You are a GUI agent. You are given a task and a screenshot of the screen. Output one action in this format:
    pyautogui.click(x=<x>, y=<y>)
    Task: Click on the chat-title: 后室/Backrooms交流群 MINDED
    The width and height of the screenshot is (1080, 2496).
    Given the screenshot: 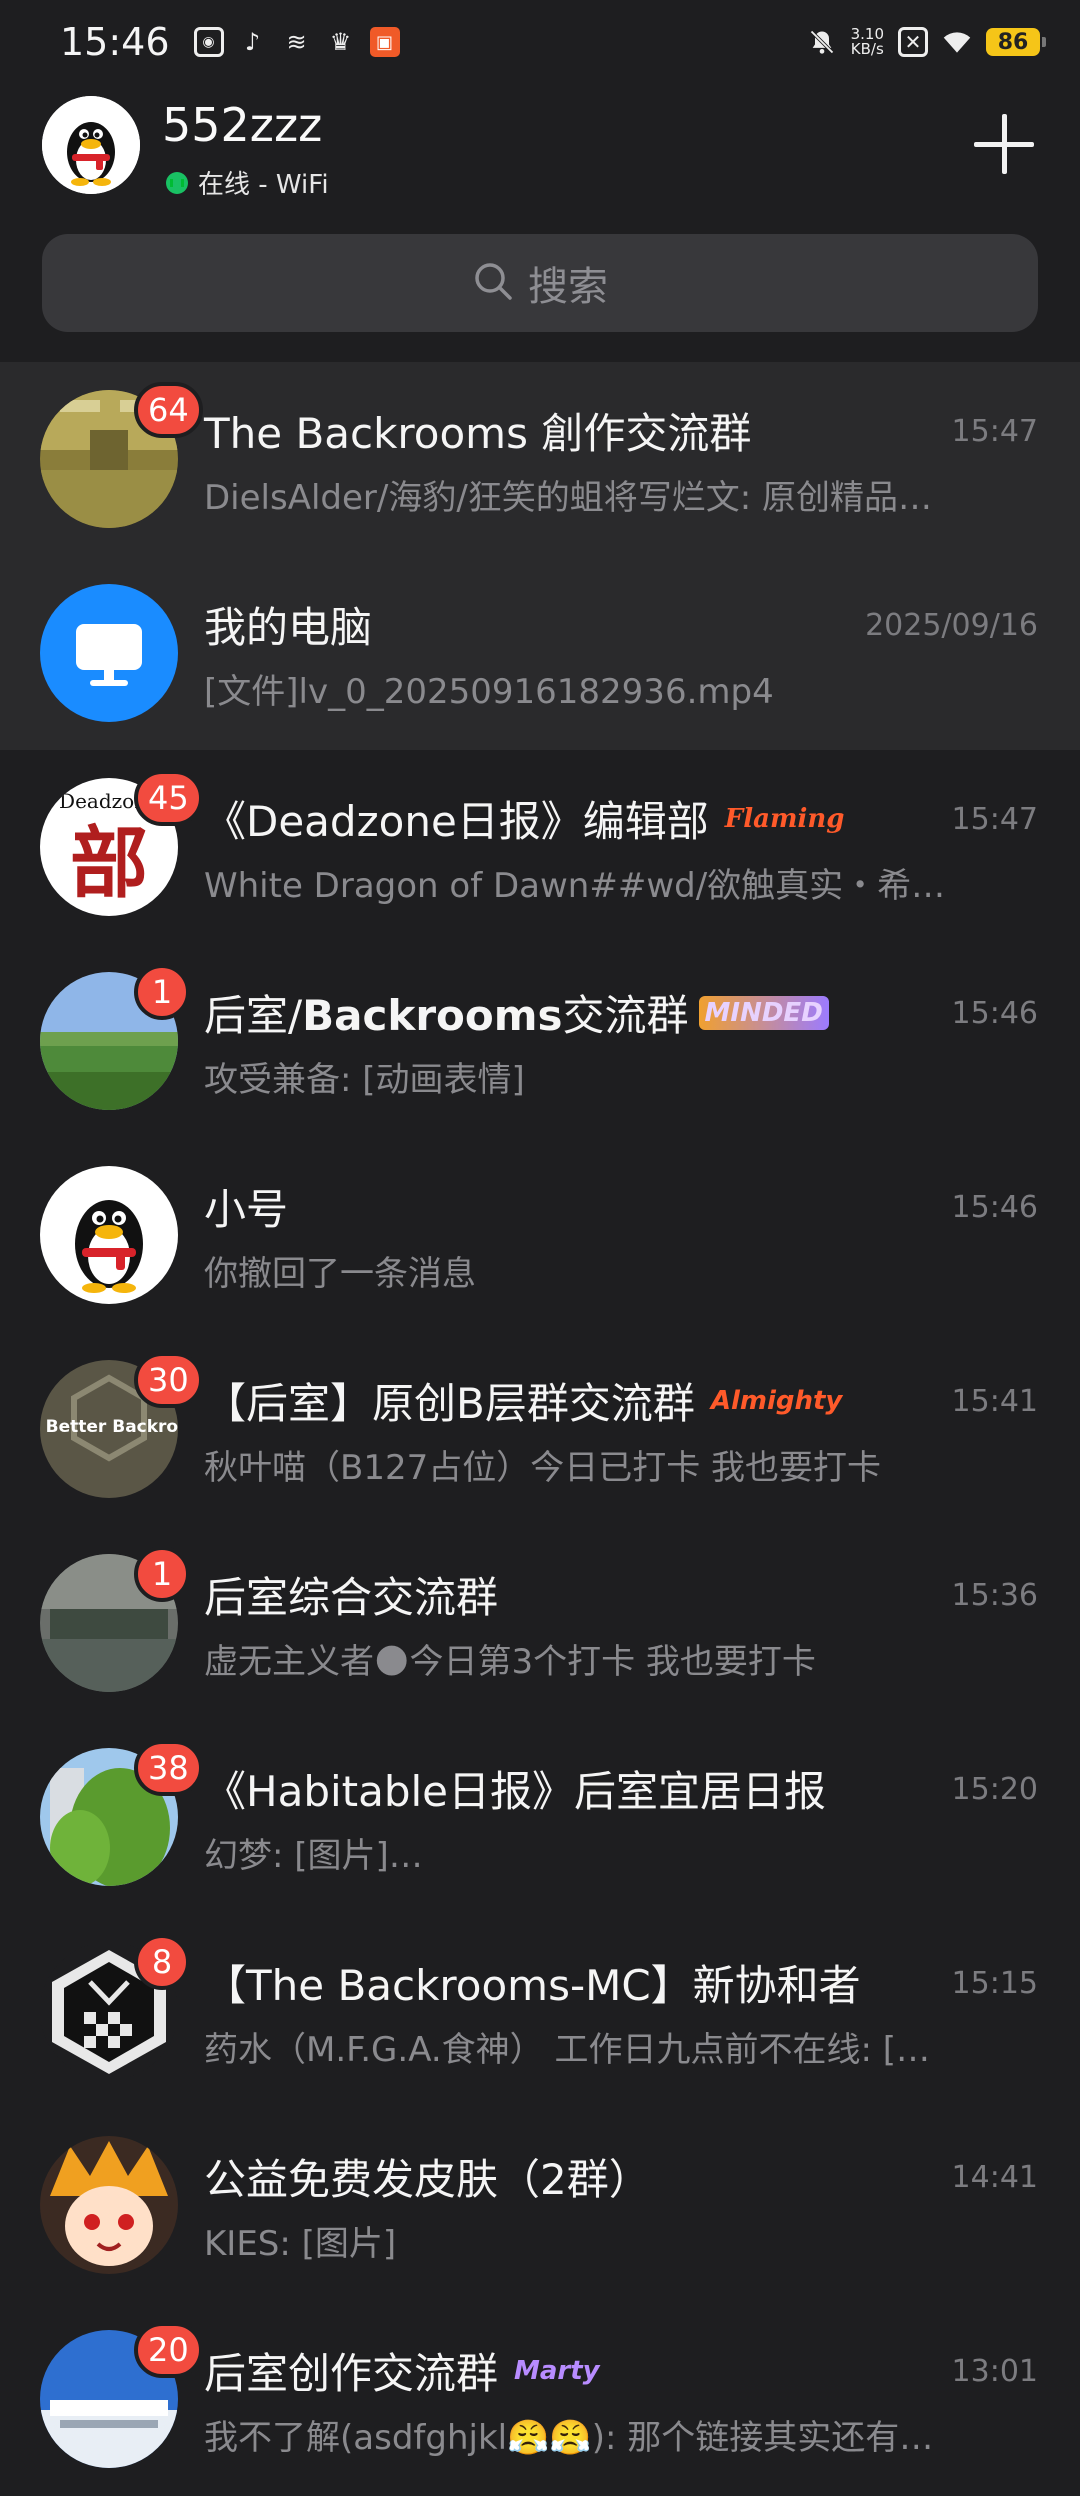 What is the action you would take?
    pyautogui.click(x=516, y=1012)
    